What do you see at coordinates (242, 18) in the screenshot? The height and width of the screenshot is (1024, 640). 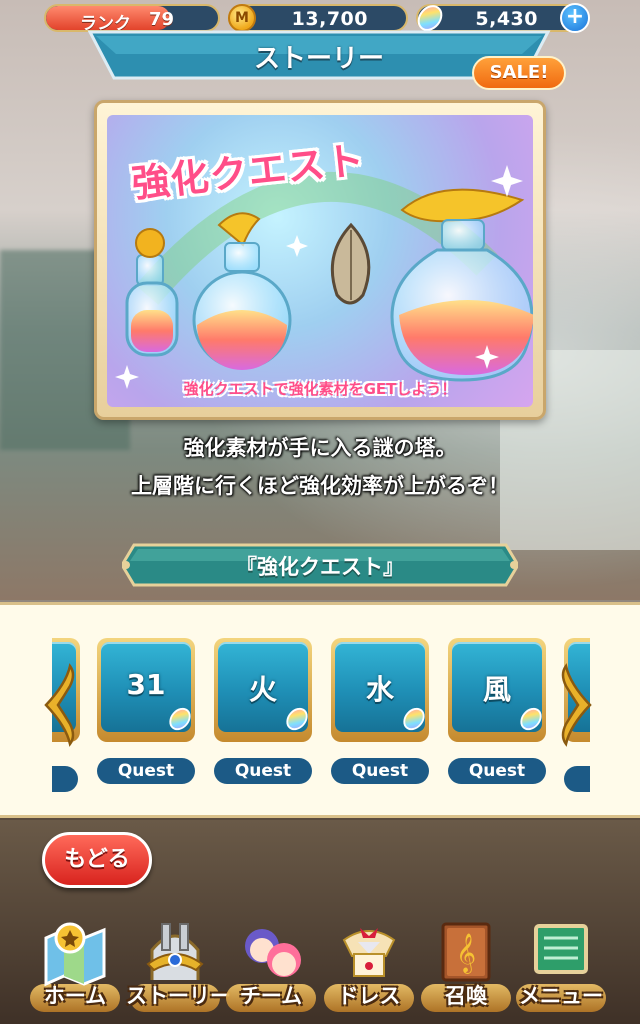 I see `coin-icon: M` at bounding box center [242, 18].